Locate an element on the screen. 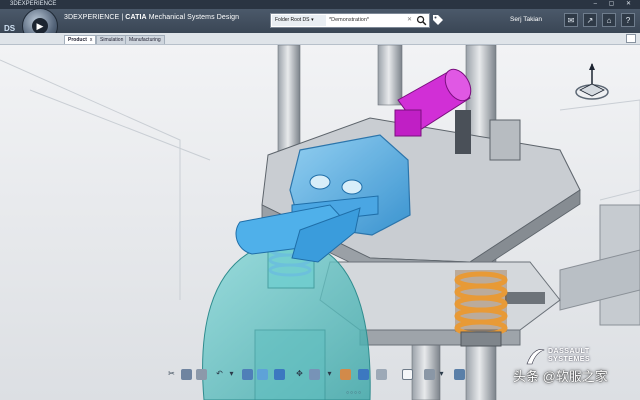 The height and width of the screenshot is (400, 640). pan-icon: ✥ is located at coordinates (299, 373).